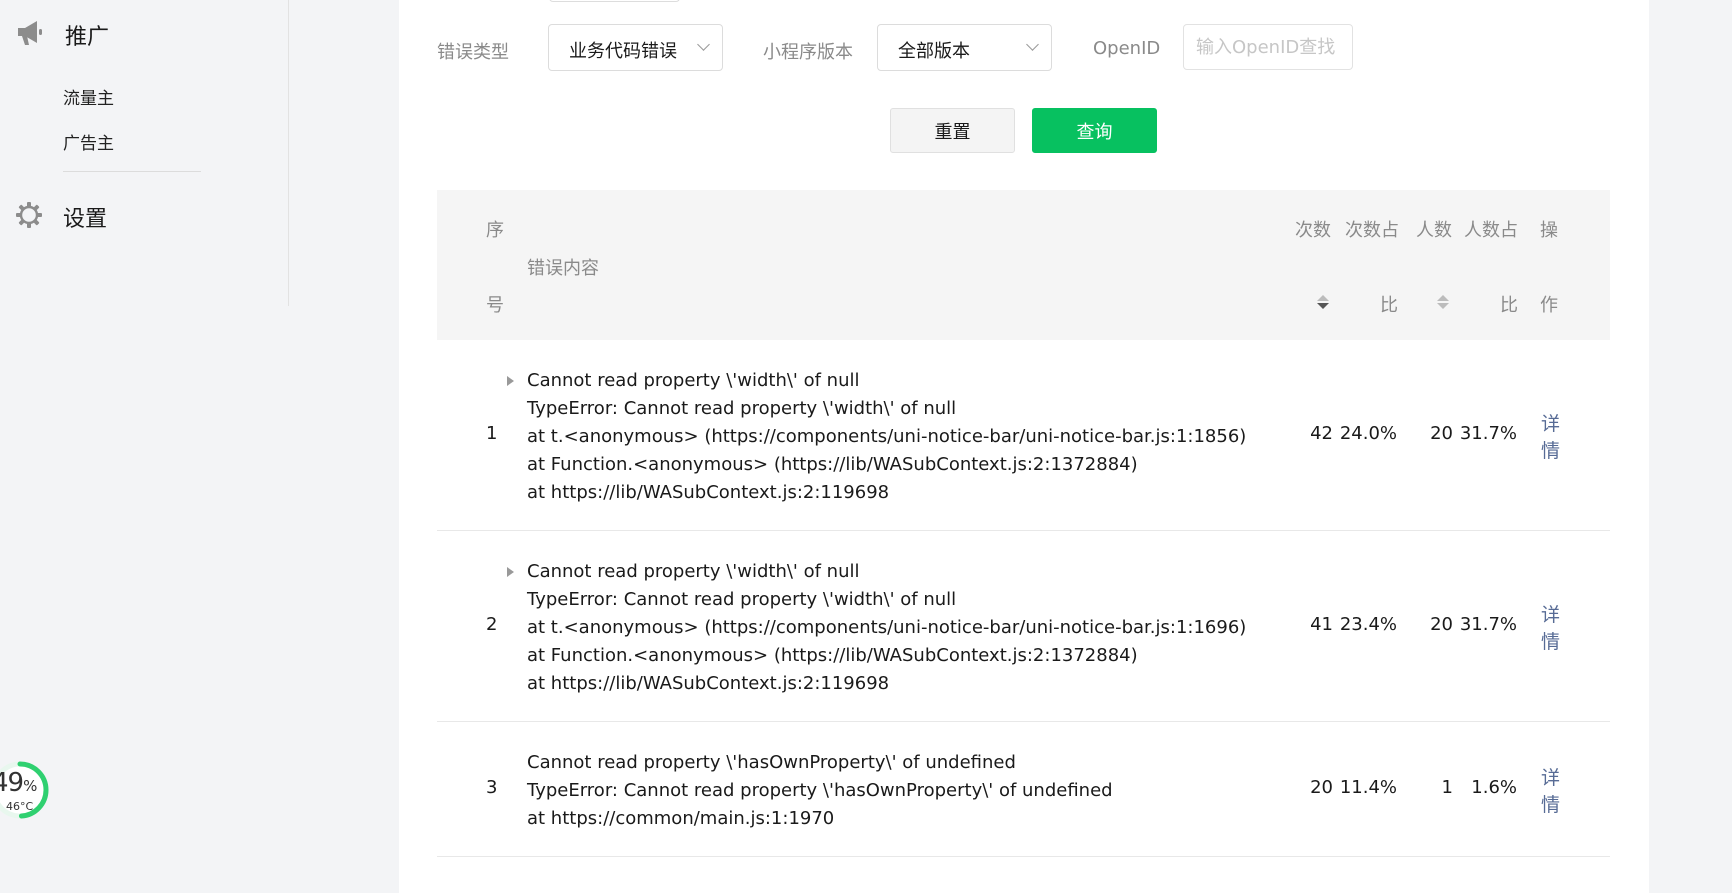 The image size is (1732, 893). Describe the element at coordinates (1368, 624) in the screenshot. I see `row-count-ratio: 23.4%` at that location.